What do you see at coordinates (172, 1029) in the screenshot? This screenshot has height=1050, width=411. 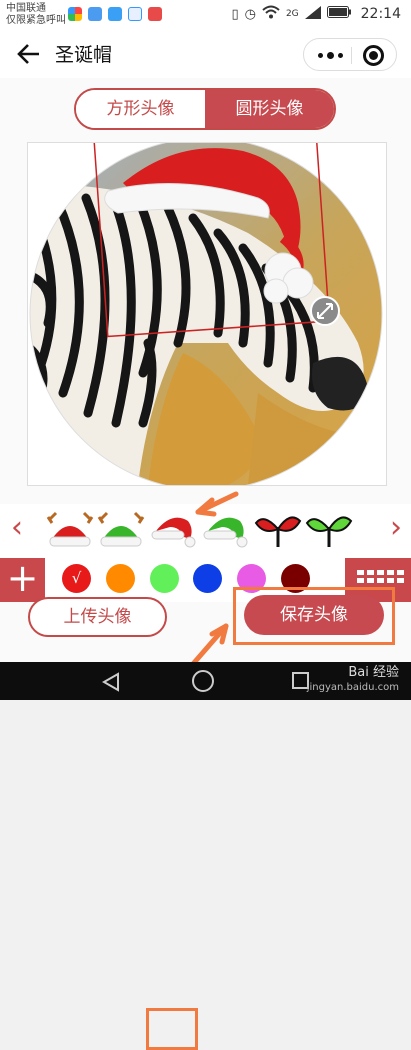 I see `selected-hat-highlight` at bounding box center [172, 1029].